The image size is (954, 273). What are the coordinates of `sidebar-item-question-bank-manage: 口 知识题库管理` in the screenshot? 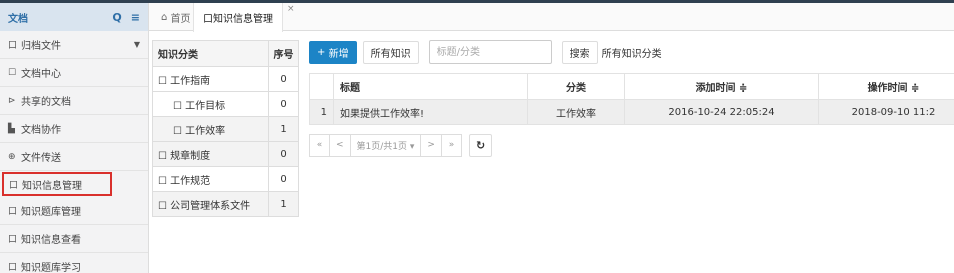 It's located at (74, 211).